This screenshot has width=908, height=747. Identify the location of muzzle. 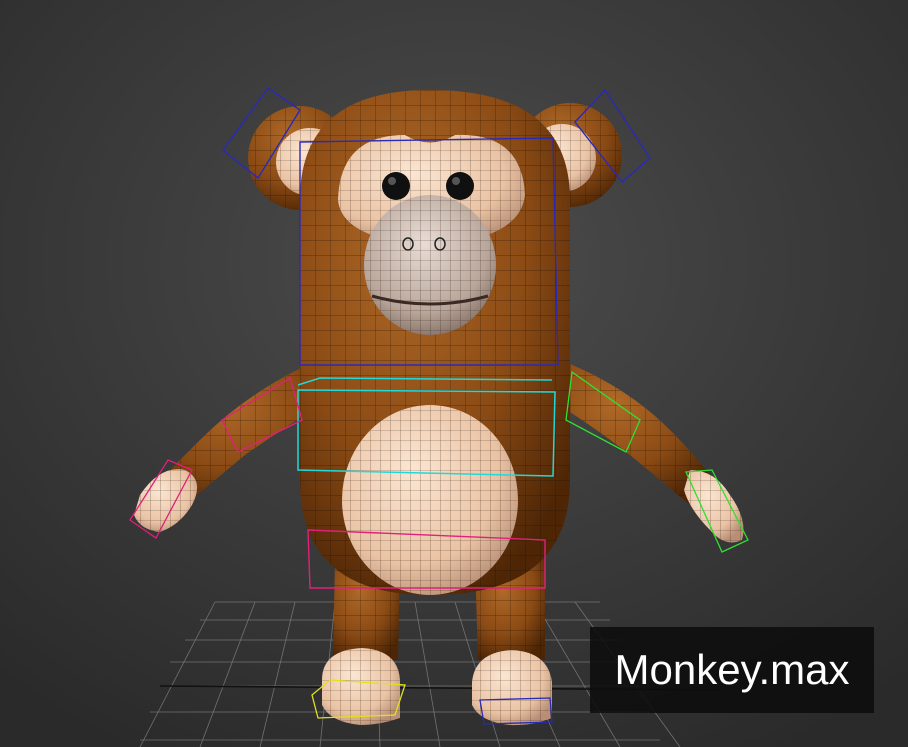
(430, 265).